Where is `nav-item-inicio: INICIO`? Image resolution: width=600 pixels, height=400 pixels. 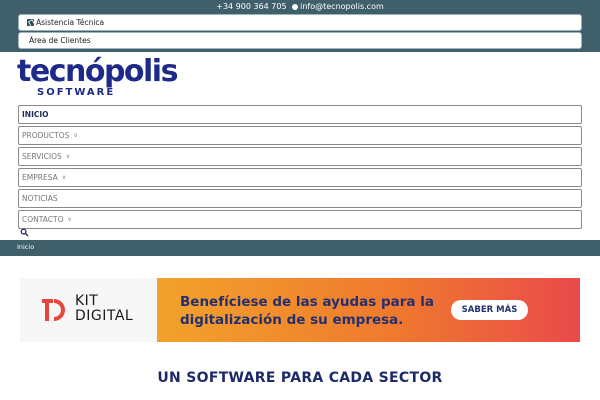
nav-item-inicio: INICIO is located at coordinates (300, 114).